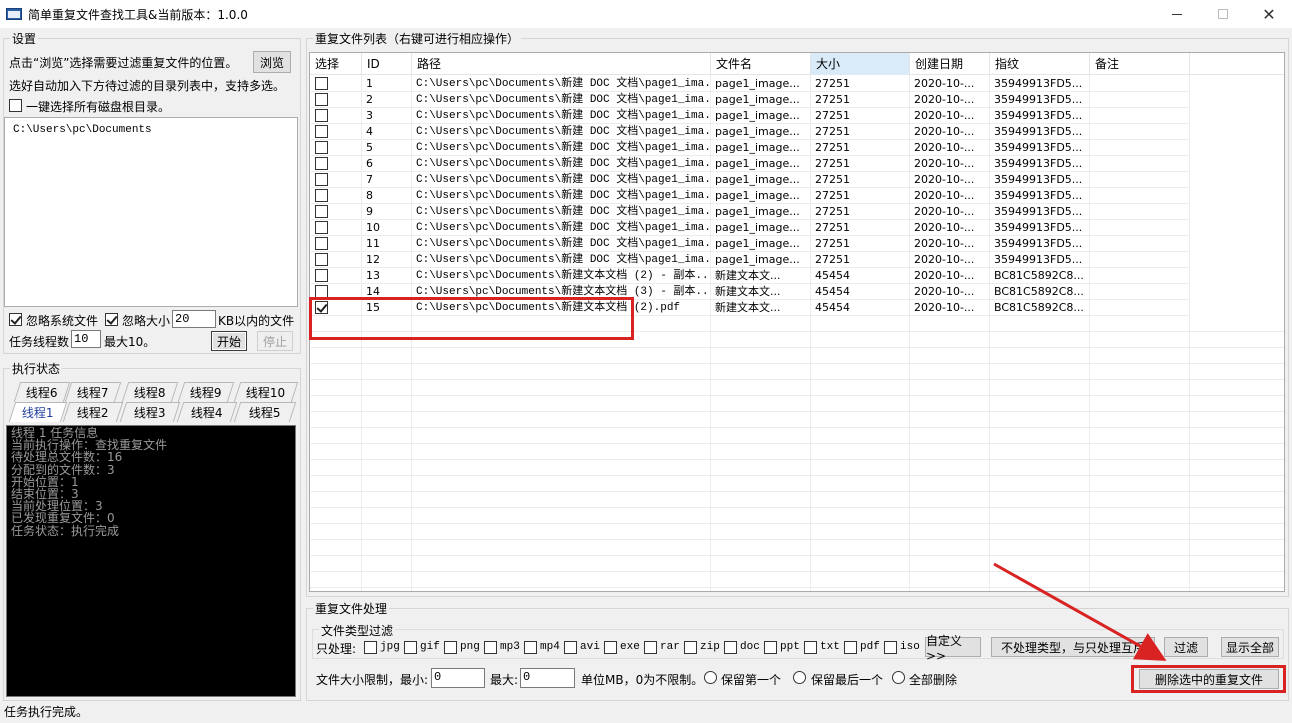  Describe the element at coordinates (336, 64) in the screenshot. I see `column-header-select: 选择` at that location.